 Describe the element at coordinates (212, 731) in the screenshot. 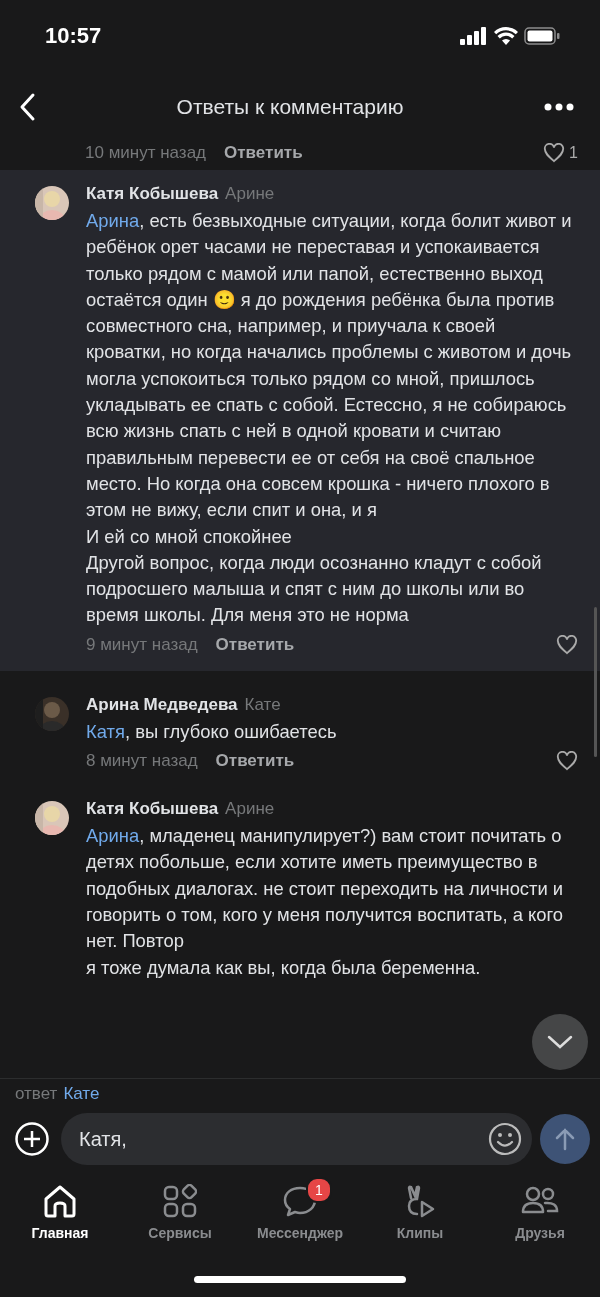

I see `comment-text: Катя, вы глубоко ошибаетесь` at that location.